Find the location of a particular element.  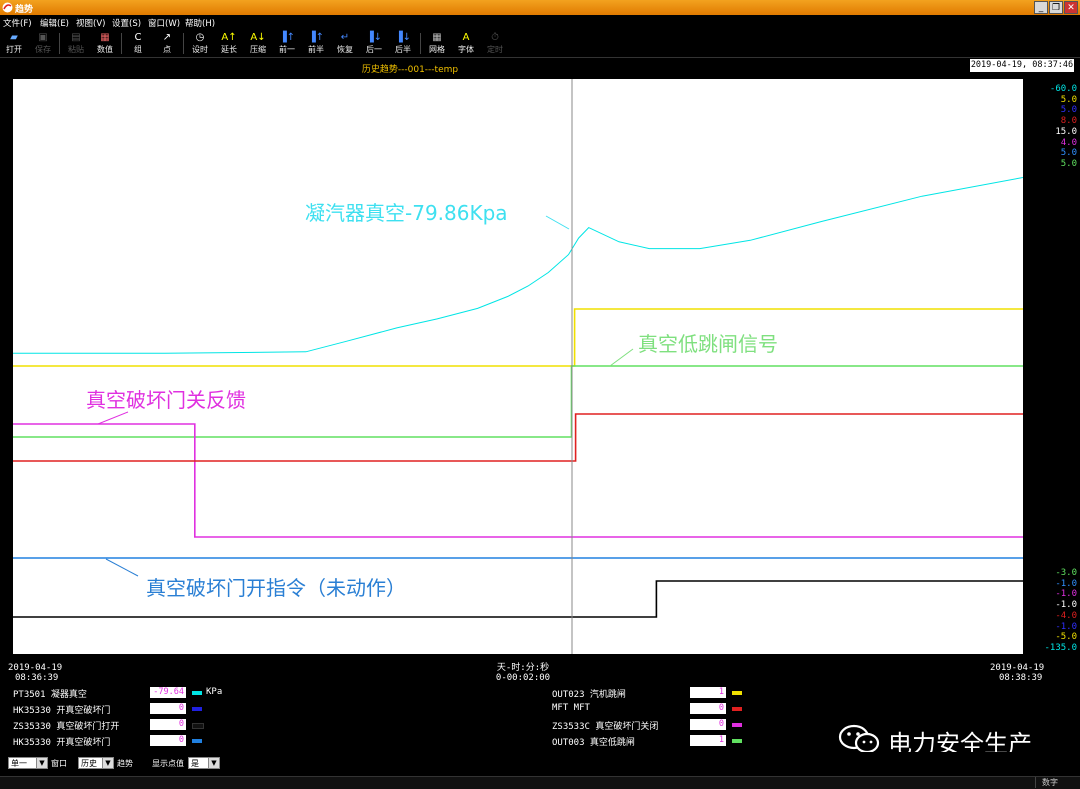

grid-button: ▦ 网格 is located at coordinates (437, 43).